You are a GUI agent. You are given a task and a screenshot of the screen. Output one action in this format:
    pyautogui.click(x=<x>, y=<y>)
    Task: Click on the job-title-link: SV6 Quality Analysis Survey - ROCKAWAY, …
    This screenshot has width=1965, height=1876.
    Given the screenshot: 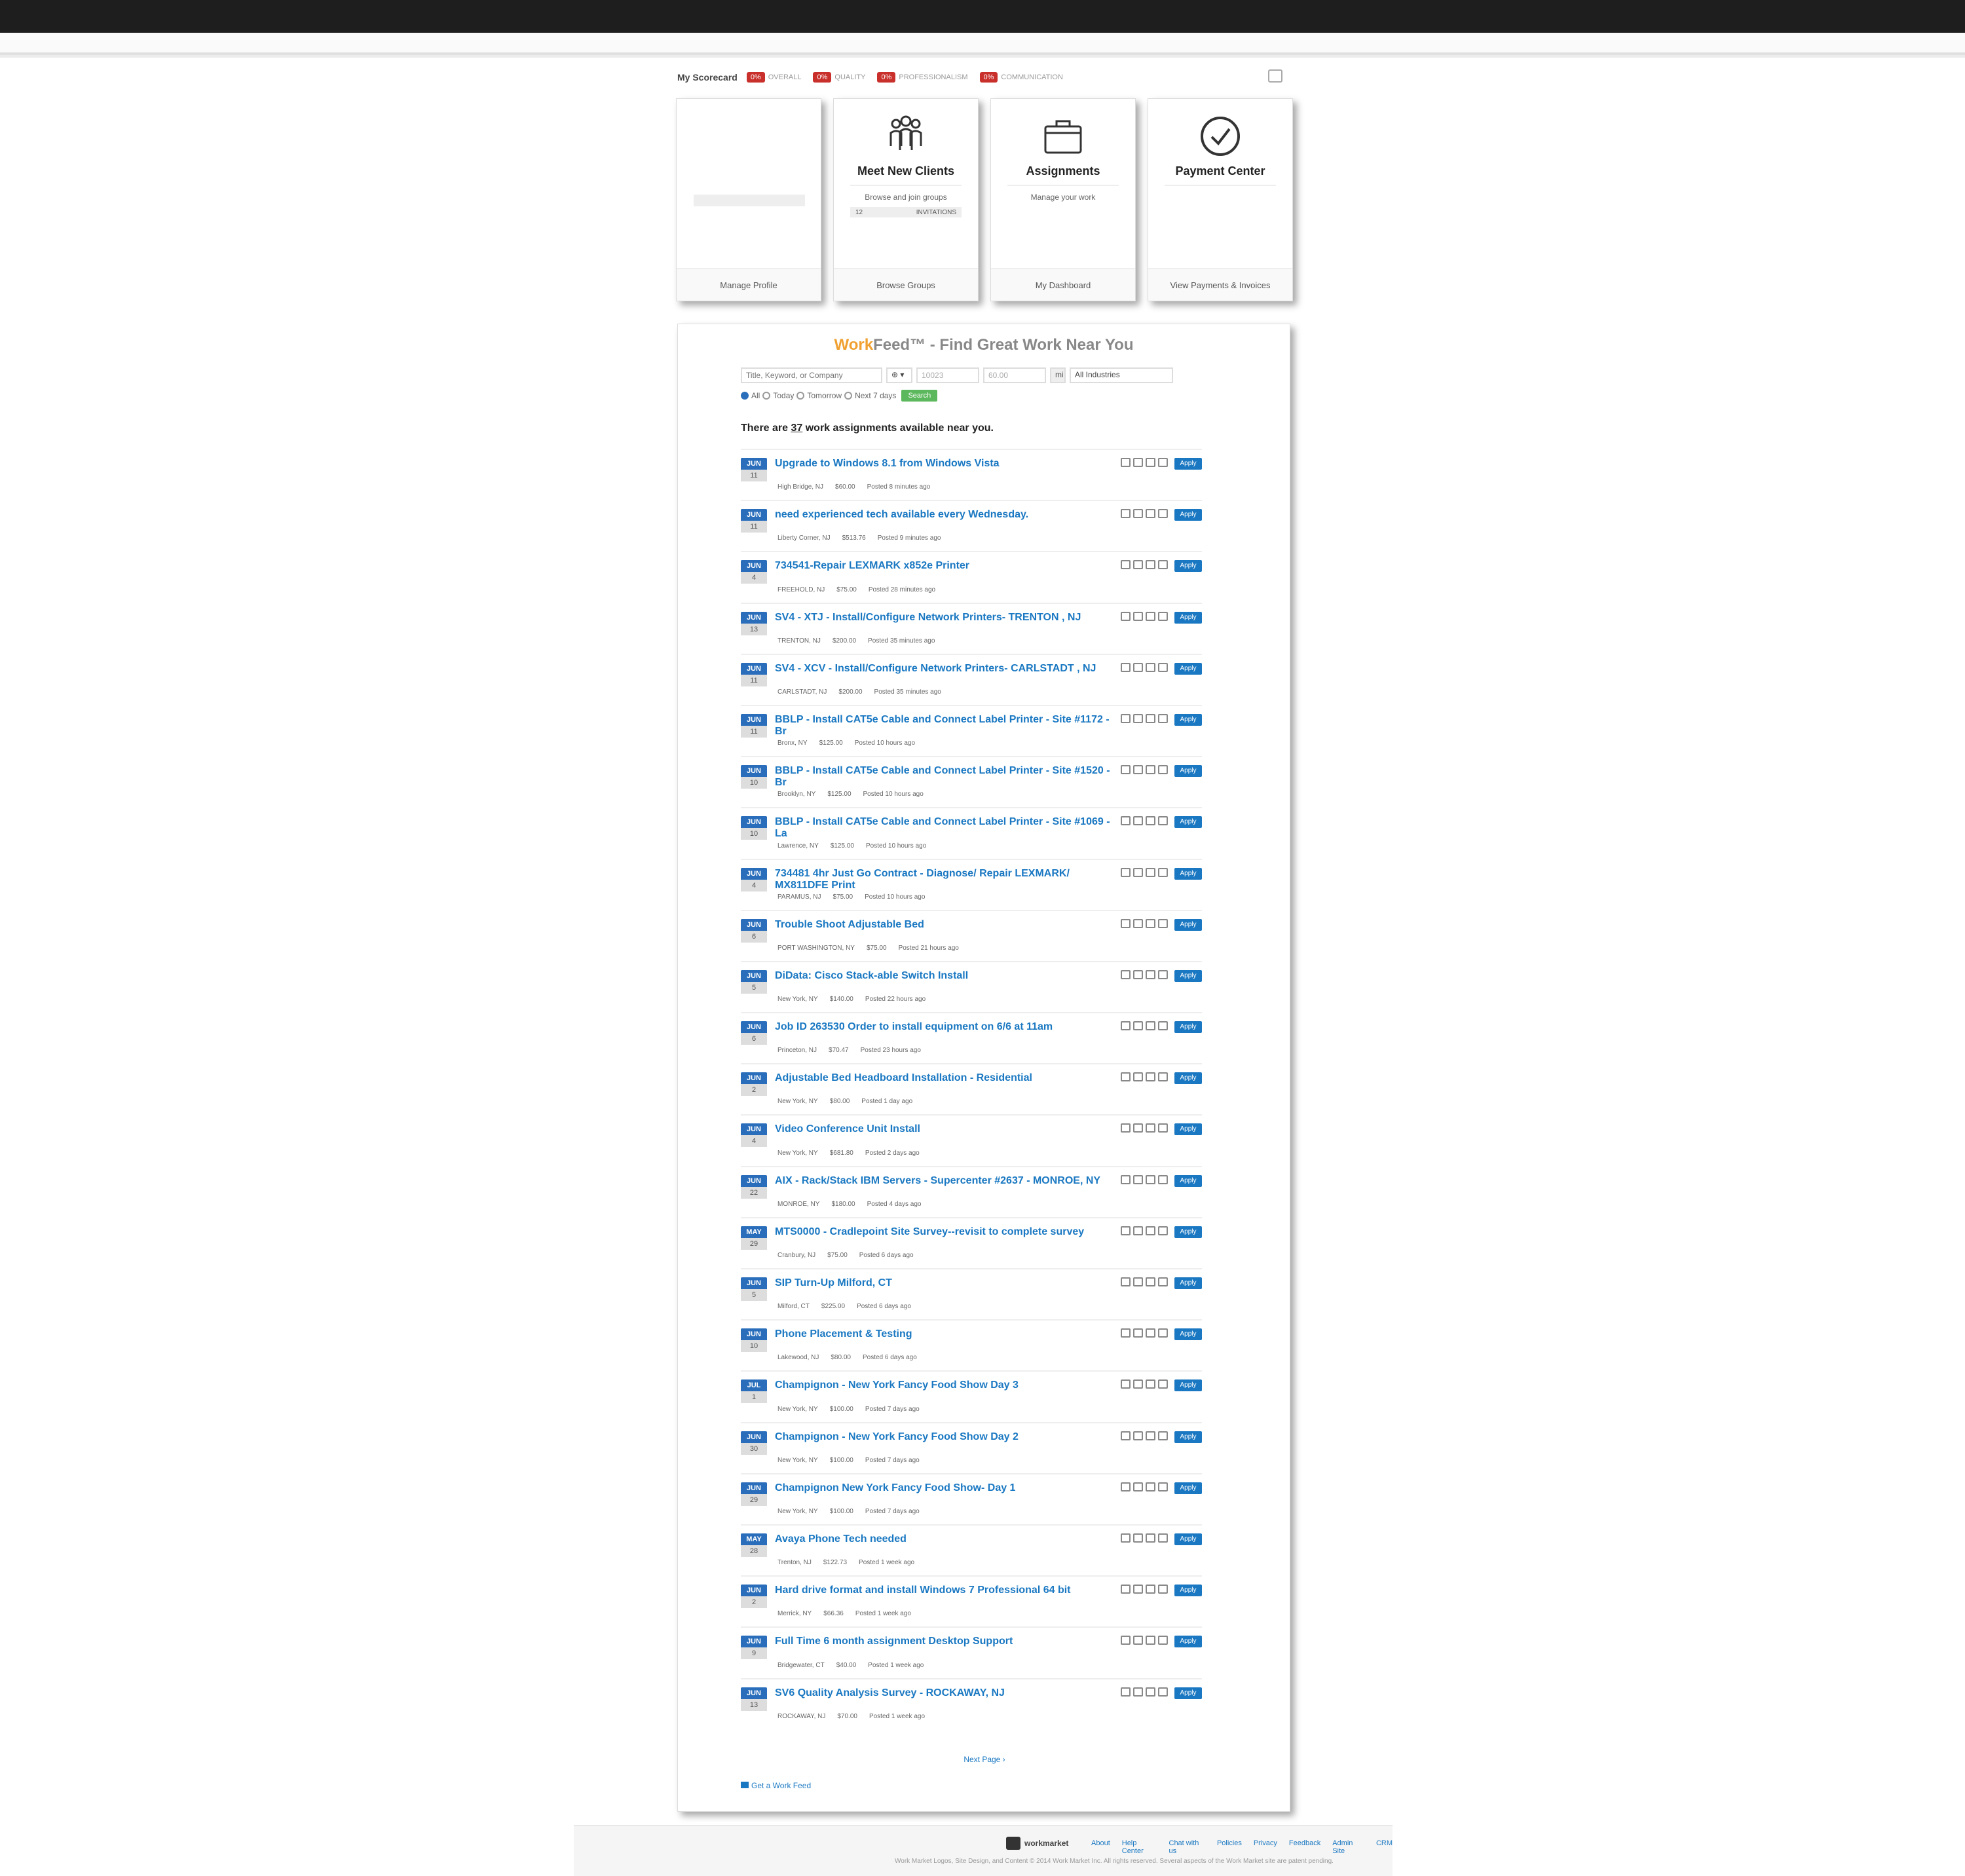 What is the action you would take?
    pyautogui.click(x=945, y=1693)
    